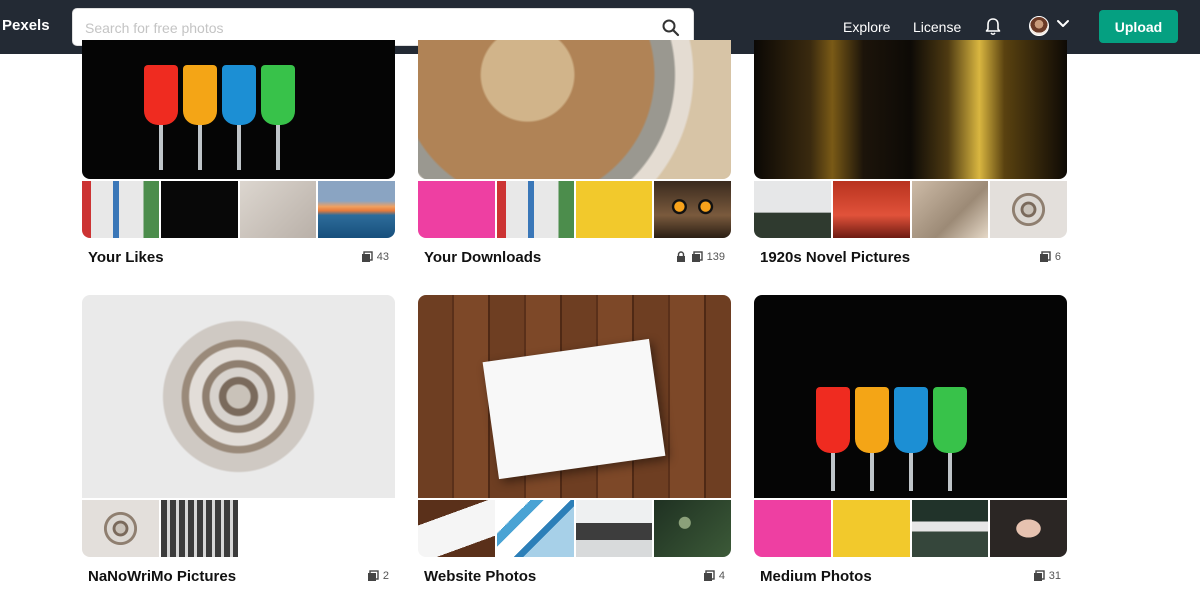 The width and height of the screenshot is (1200, 595). Describe the element at coordinates (1047, 576) in the screenshot. I see `photo-count: 31` at that location.